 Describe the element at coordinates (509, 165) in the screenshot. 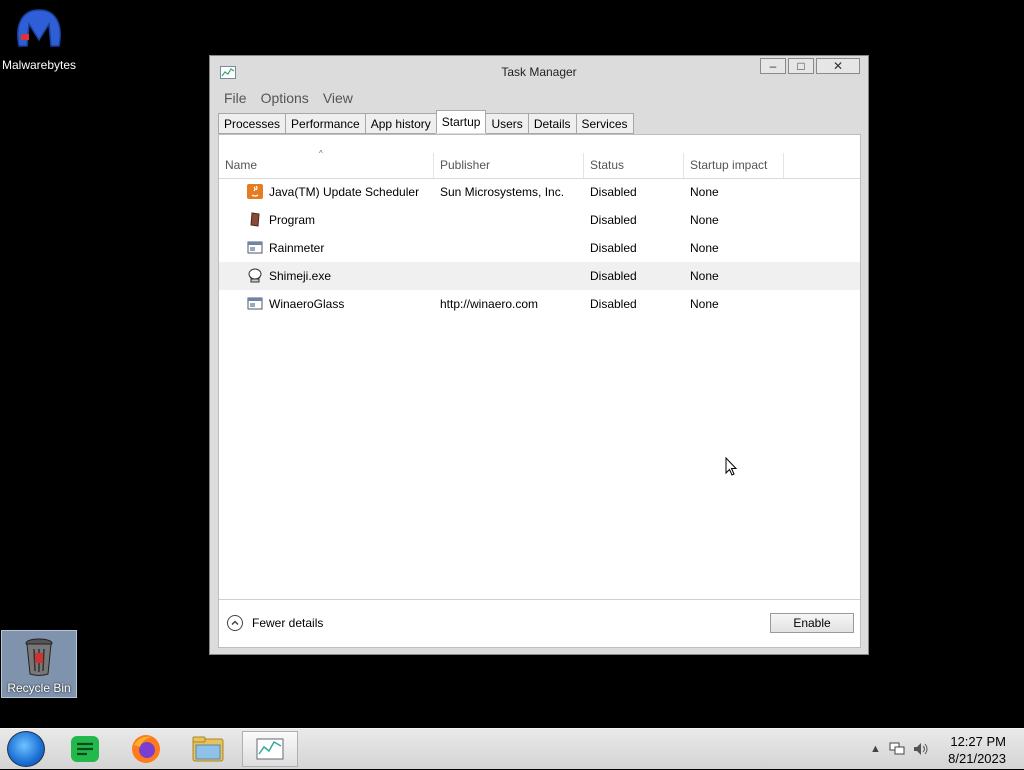

I see `column-publisher: Publisher` at that location.